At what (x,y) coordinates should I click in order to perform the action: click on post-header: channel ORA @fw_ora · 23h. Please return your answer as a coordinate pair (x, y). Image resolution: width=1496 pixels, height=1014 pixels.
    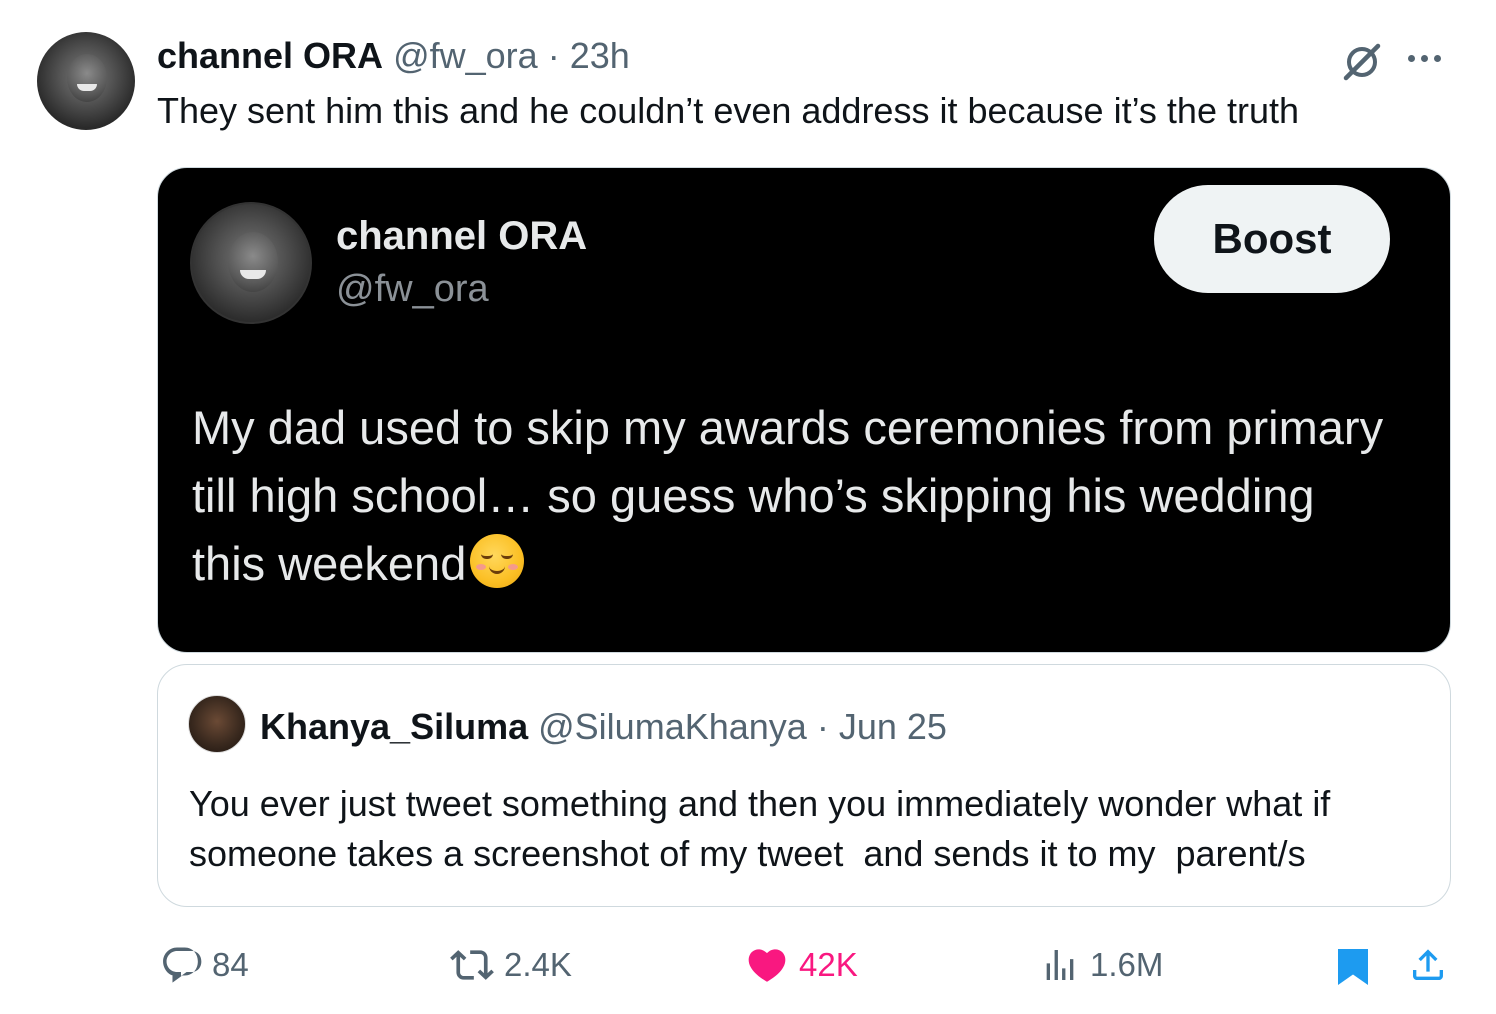
    Looking at the image, I should click on (393, 56).